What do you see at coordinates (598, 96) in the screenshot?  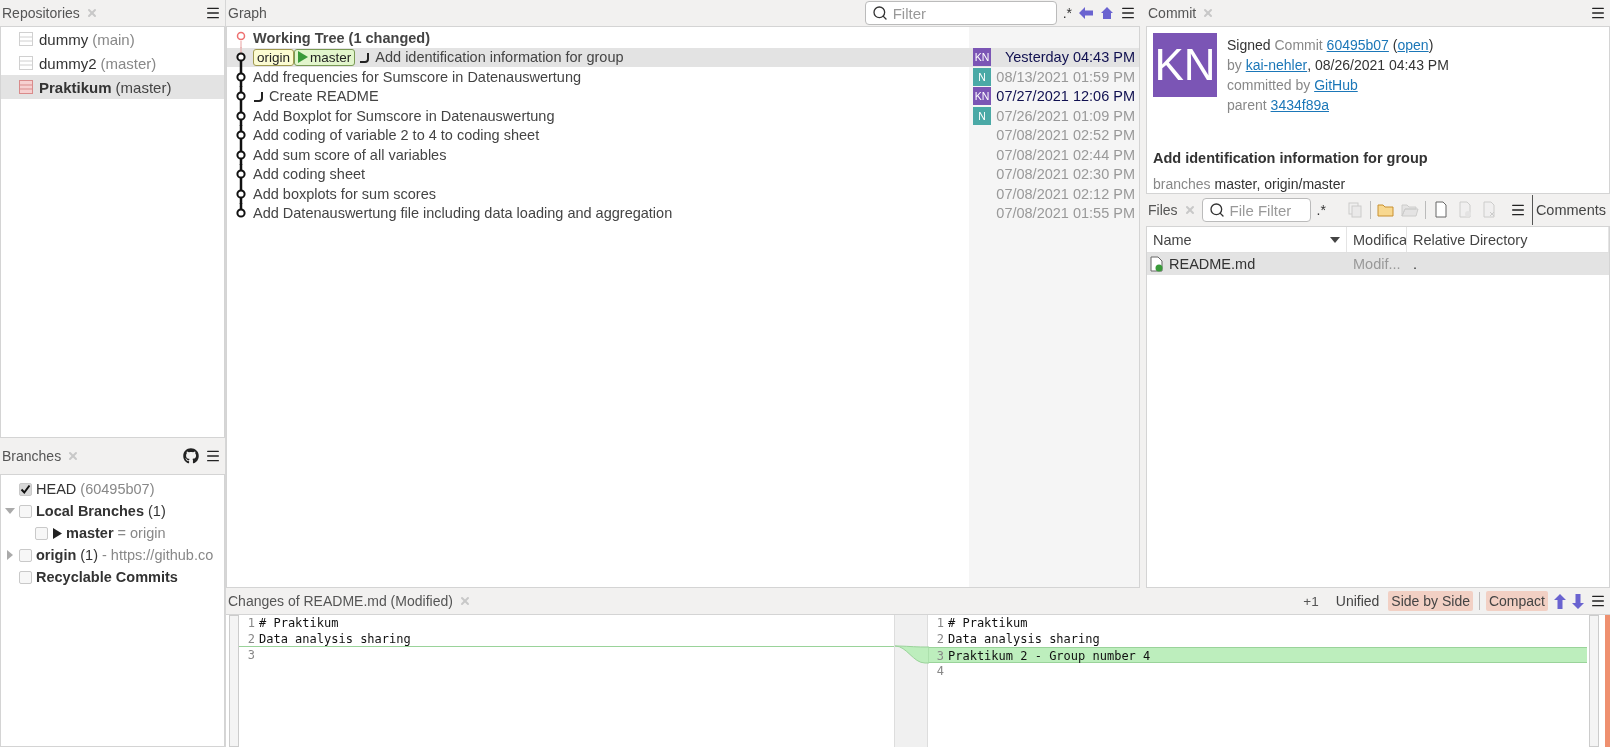 I see `commit-row: Create README` at bounding box center [598, 96].